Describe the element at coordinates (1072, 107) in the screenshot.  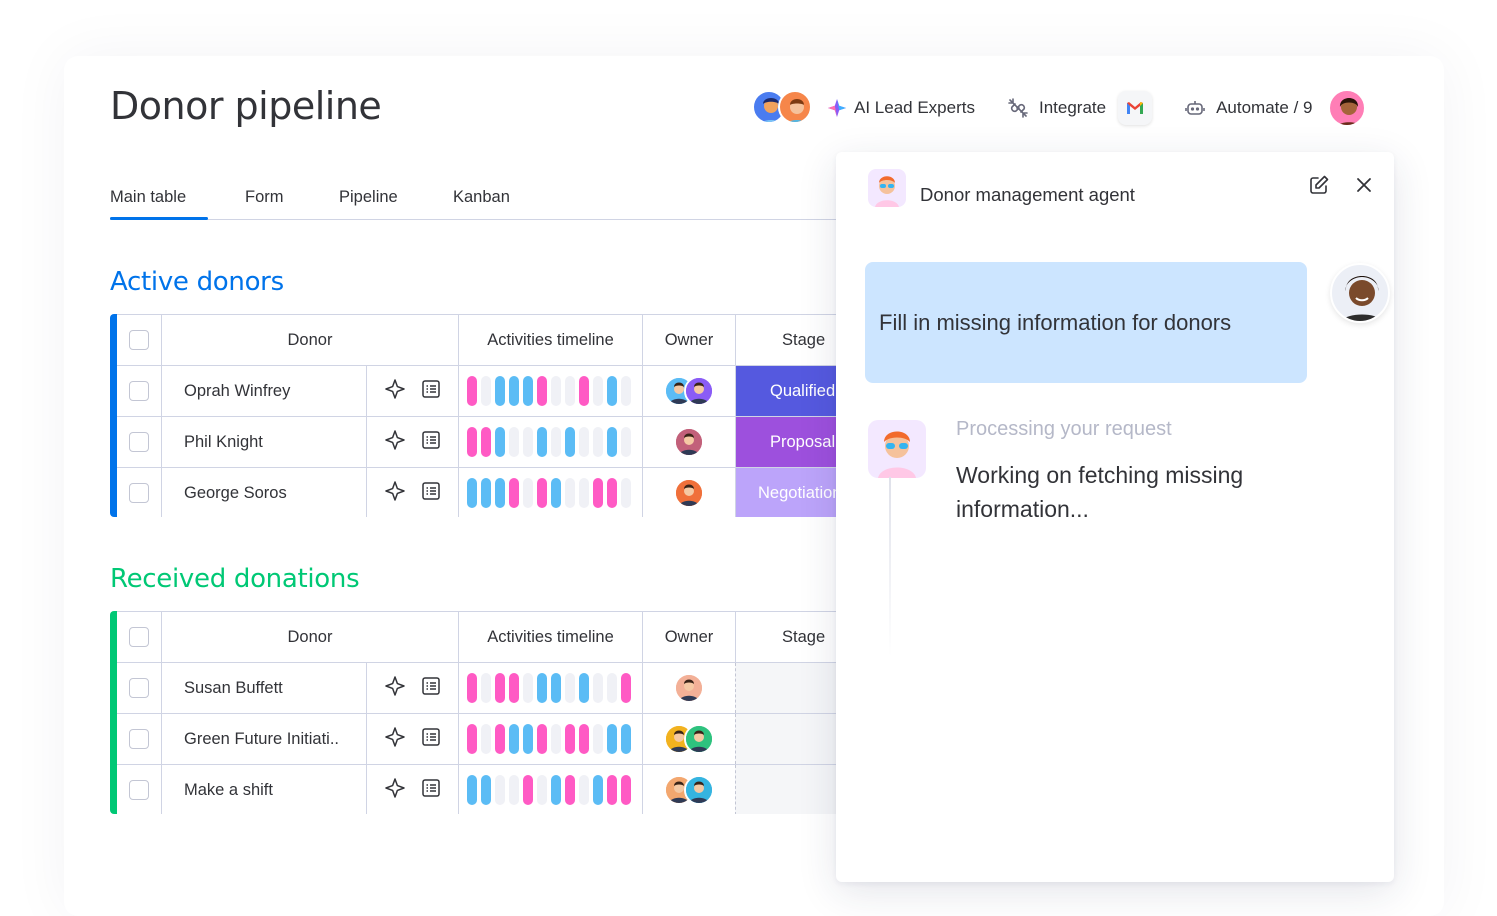
I see `integrate-label: Integrate` at that location.